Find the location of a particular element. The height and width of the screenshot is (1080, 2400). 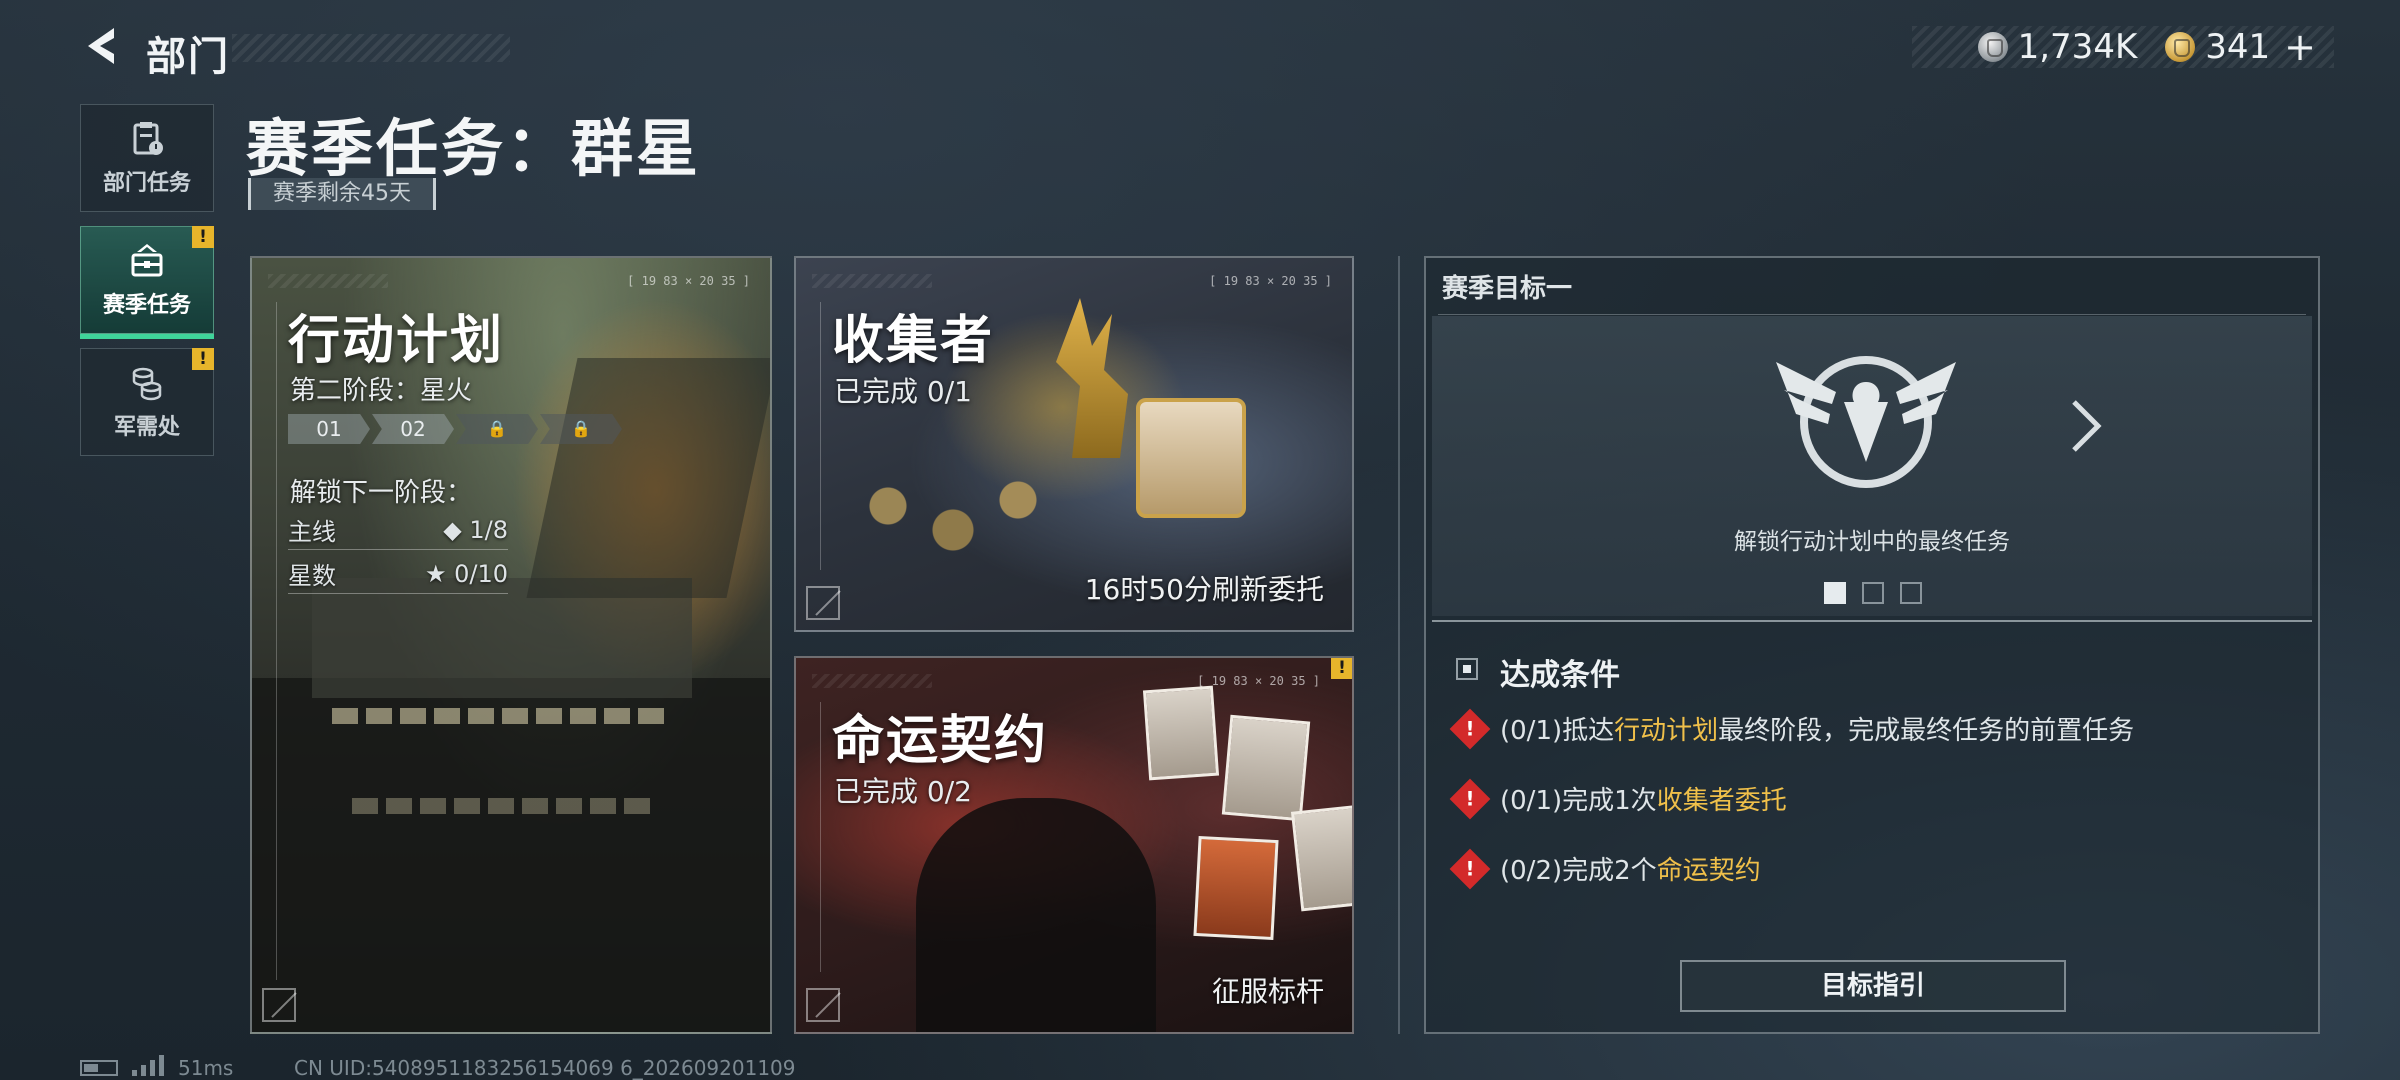

stage-progress: 01 02 🔒 🔒 is located at coordinates (455, 429).